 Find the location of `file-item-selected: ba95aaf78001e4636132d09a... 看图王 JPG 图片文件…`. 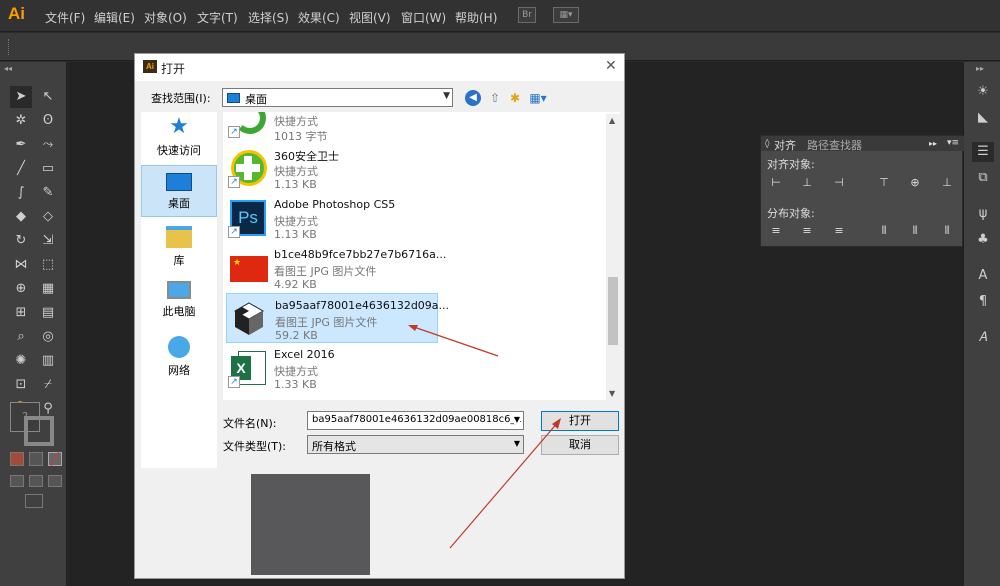

file-item-selected: ba95aaf78001e4636132d09a... 看图王 JPG 图片文件… is located at coordinates (337, 318).